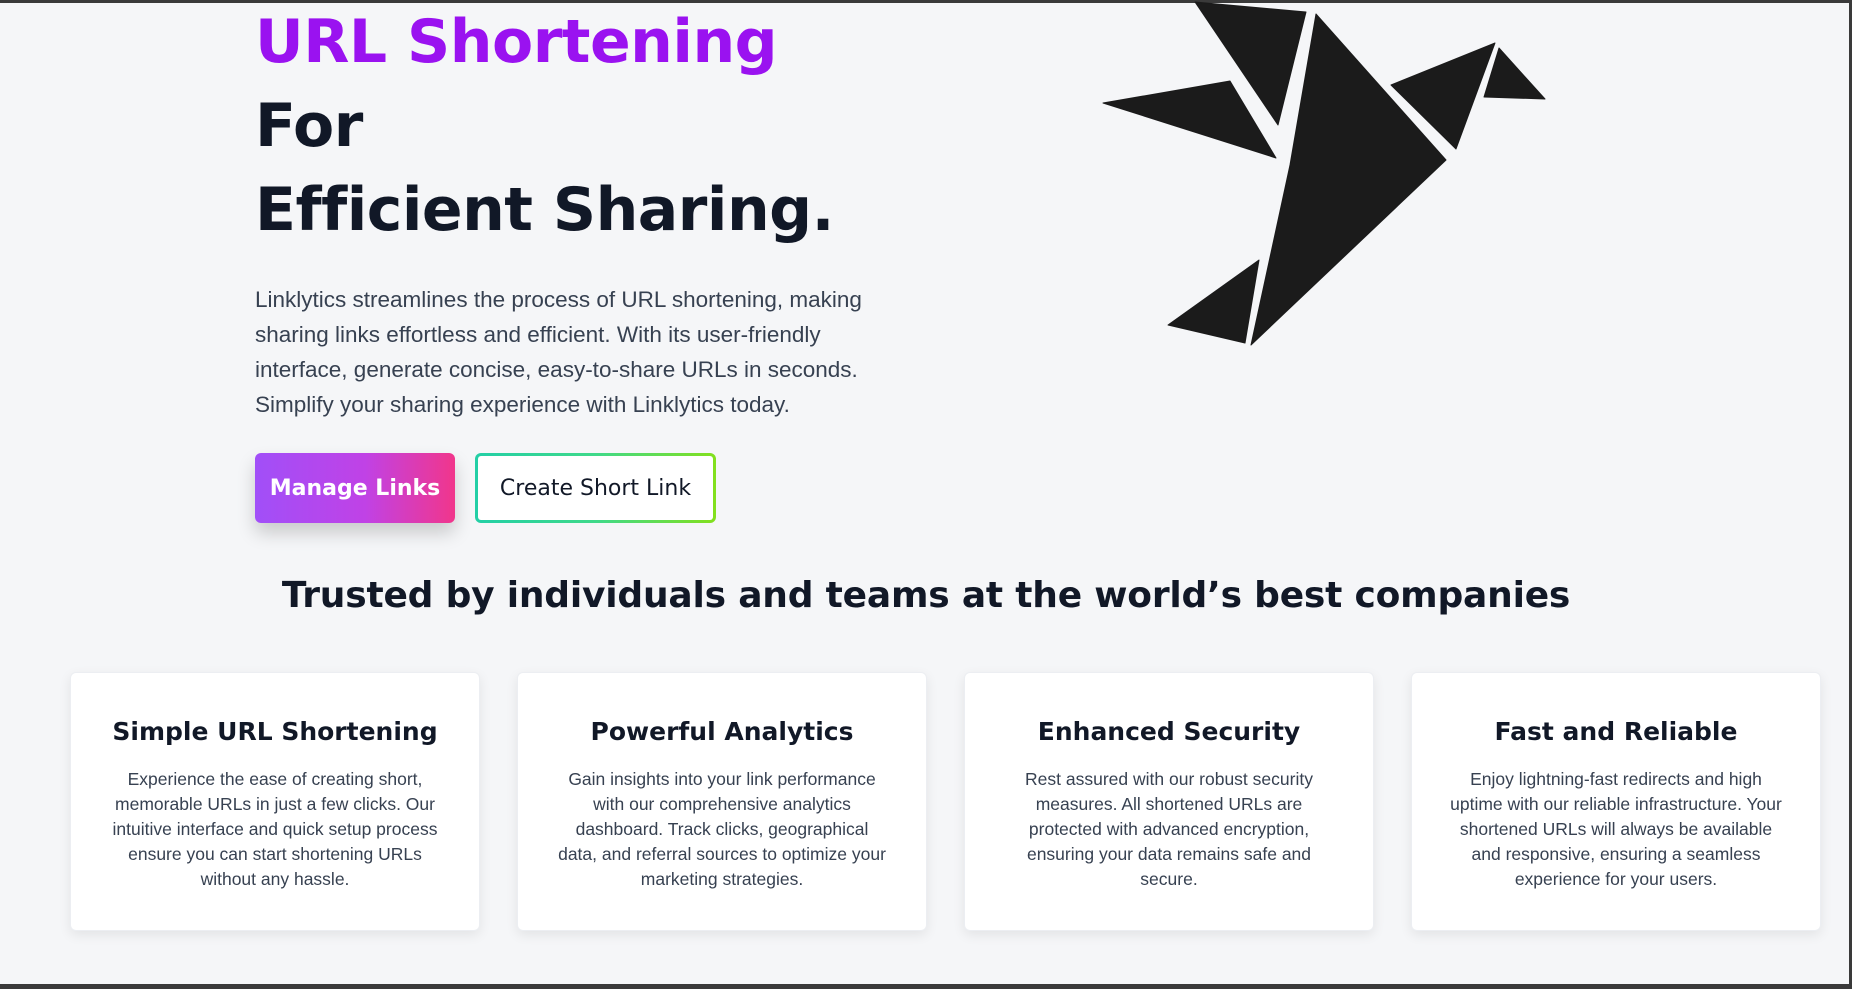  I want to click on hero-title: URL Shortening For Efficient Sharing., so click(575, 126).